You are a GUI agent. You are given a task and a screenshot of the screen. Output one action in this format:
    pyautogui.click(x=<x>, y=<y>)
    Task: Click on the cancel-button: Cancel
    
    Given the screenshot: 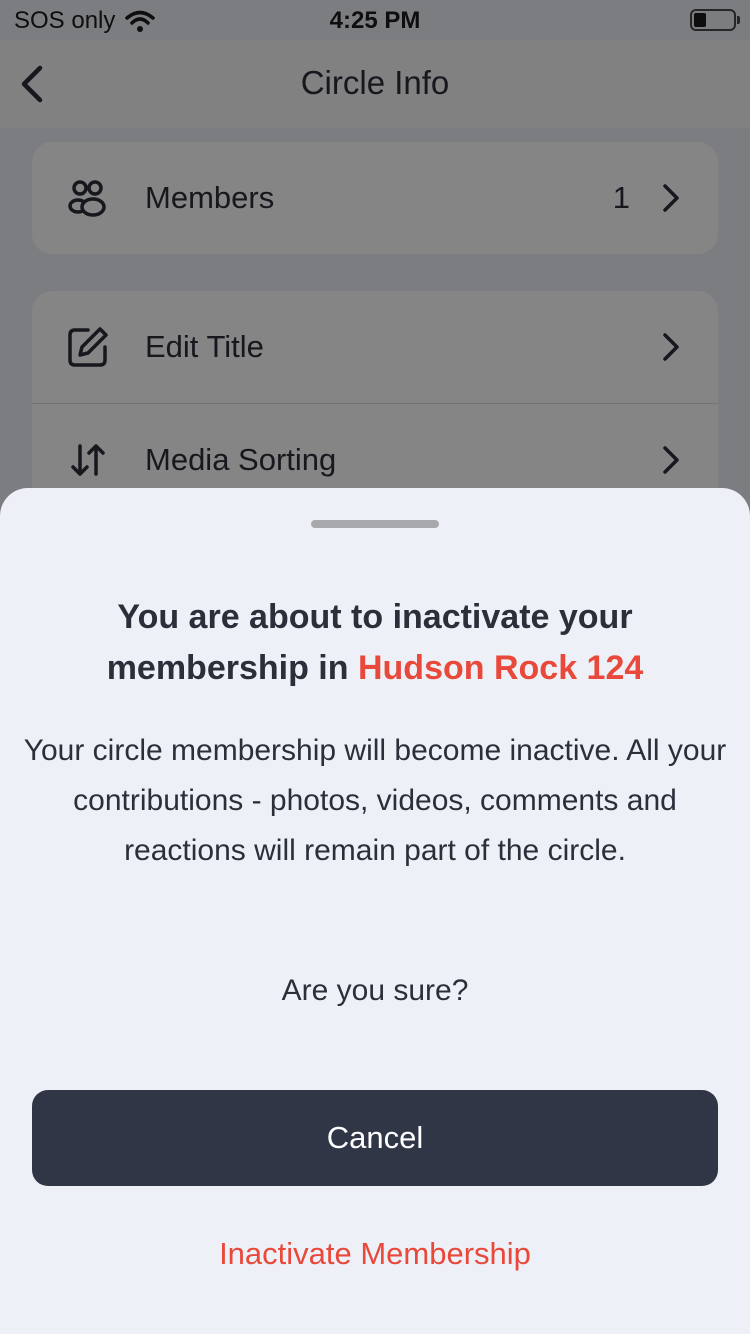 What is the action you would take?
    pyautogui.click(x=375, y=1138)
    